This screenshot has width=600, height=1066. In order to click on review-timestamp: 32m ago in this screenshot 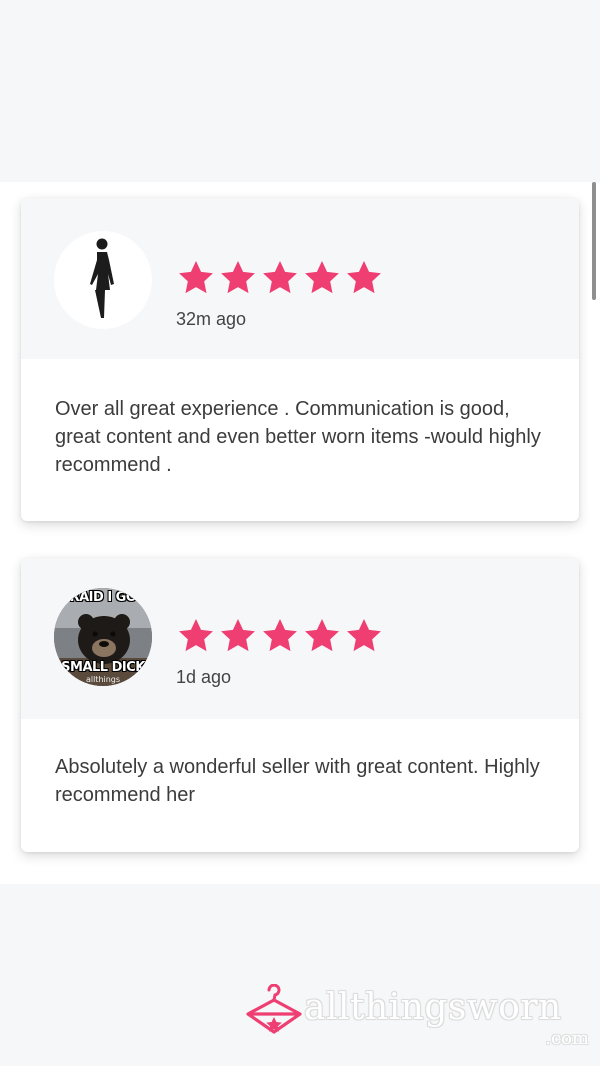, I will do `click(211, 319)`.